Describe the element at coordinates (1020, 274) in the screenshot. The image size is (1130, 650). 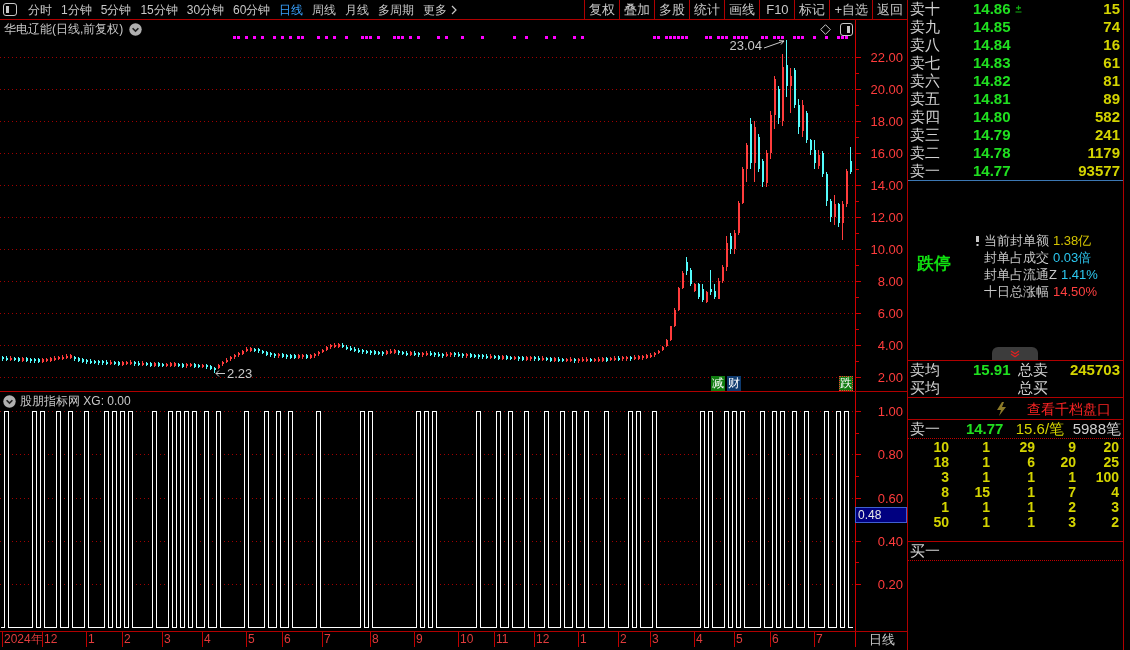
I see `stat-label: 封单占流通Z` at that location.